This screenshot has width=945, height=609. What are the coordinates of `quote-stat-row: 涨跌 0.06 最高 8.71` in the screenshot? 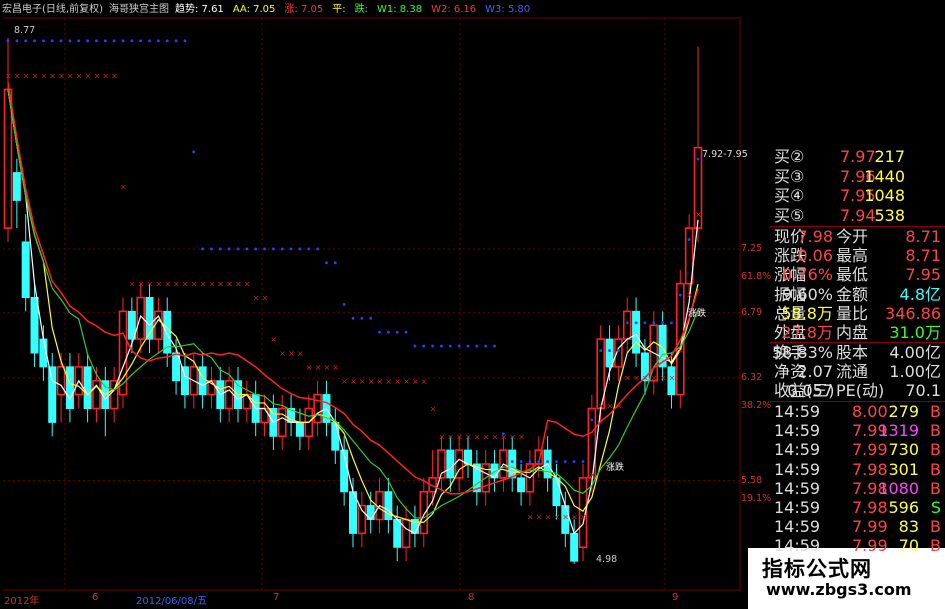 It's located at (857, 255).